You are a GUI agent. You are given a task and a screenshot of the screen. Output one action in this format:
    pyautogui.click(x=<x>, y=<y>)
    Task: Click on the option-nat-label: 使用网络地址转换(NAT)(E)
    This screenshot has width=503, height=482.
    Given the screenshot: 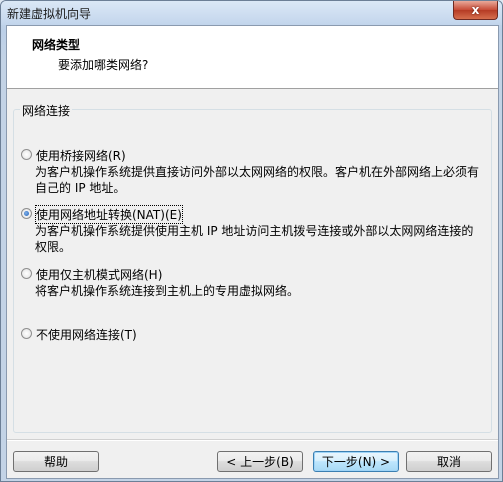 What is the action you would take?
    pyautogui.click(x=109, y=214)
    